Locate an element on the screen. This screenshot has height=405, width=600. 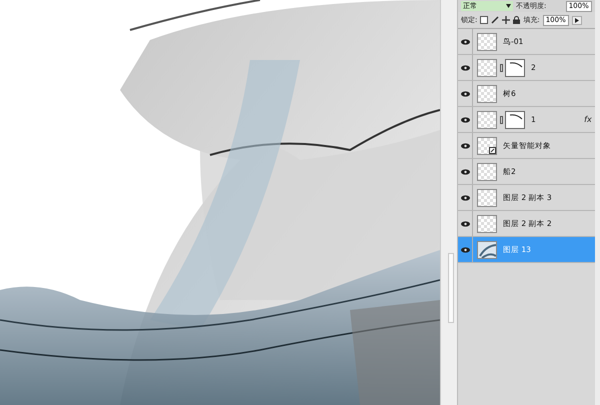
lock-icon is located at coordinates (516, 20).